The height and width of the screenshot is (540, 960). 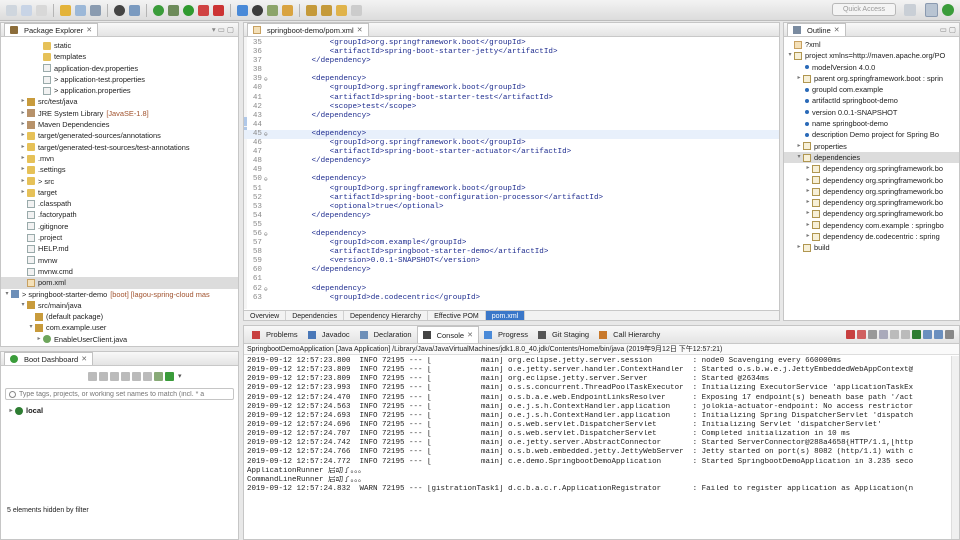 What do you see at coordinates (872, 334) in the screenshot?
I see `remove-all-icon` at bounding box center [872, 334].